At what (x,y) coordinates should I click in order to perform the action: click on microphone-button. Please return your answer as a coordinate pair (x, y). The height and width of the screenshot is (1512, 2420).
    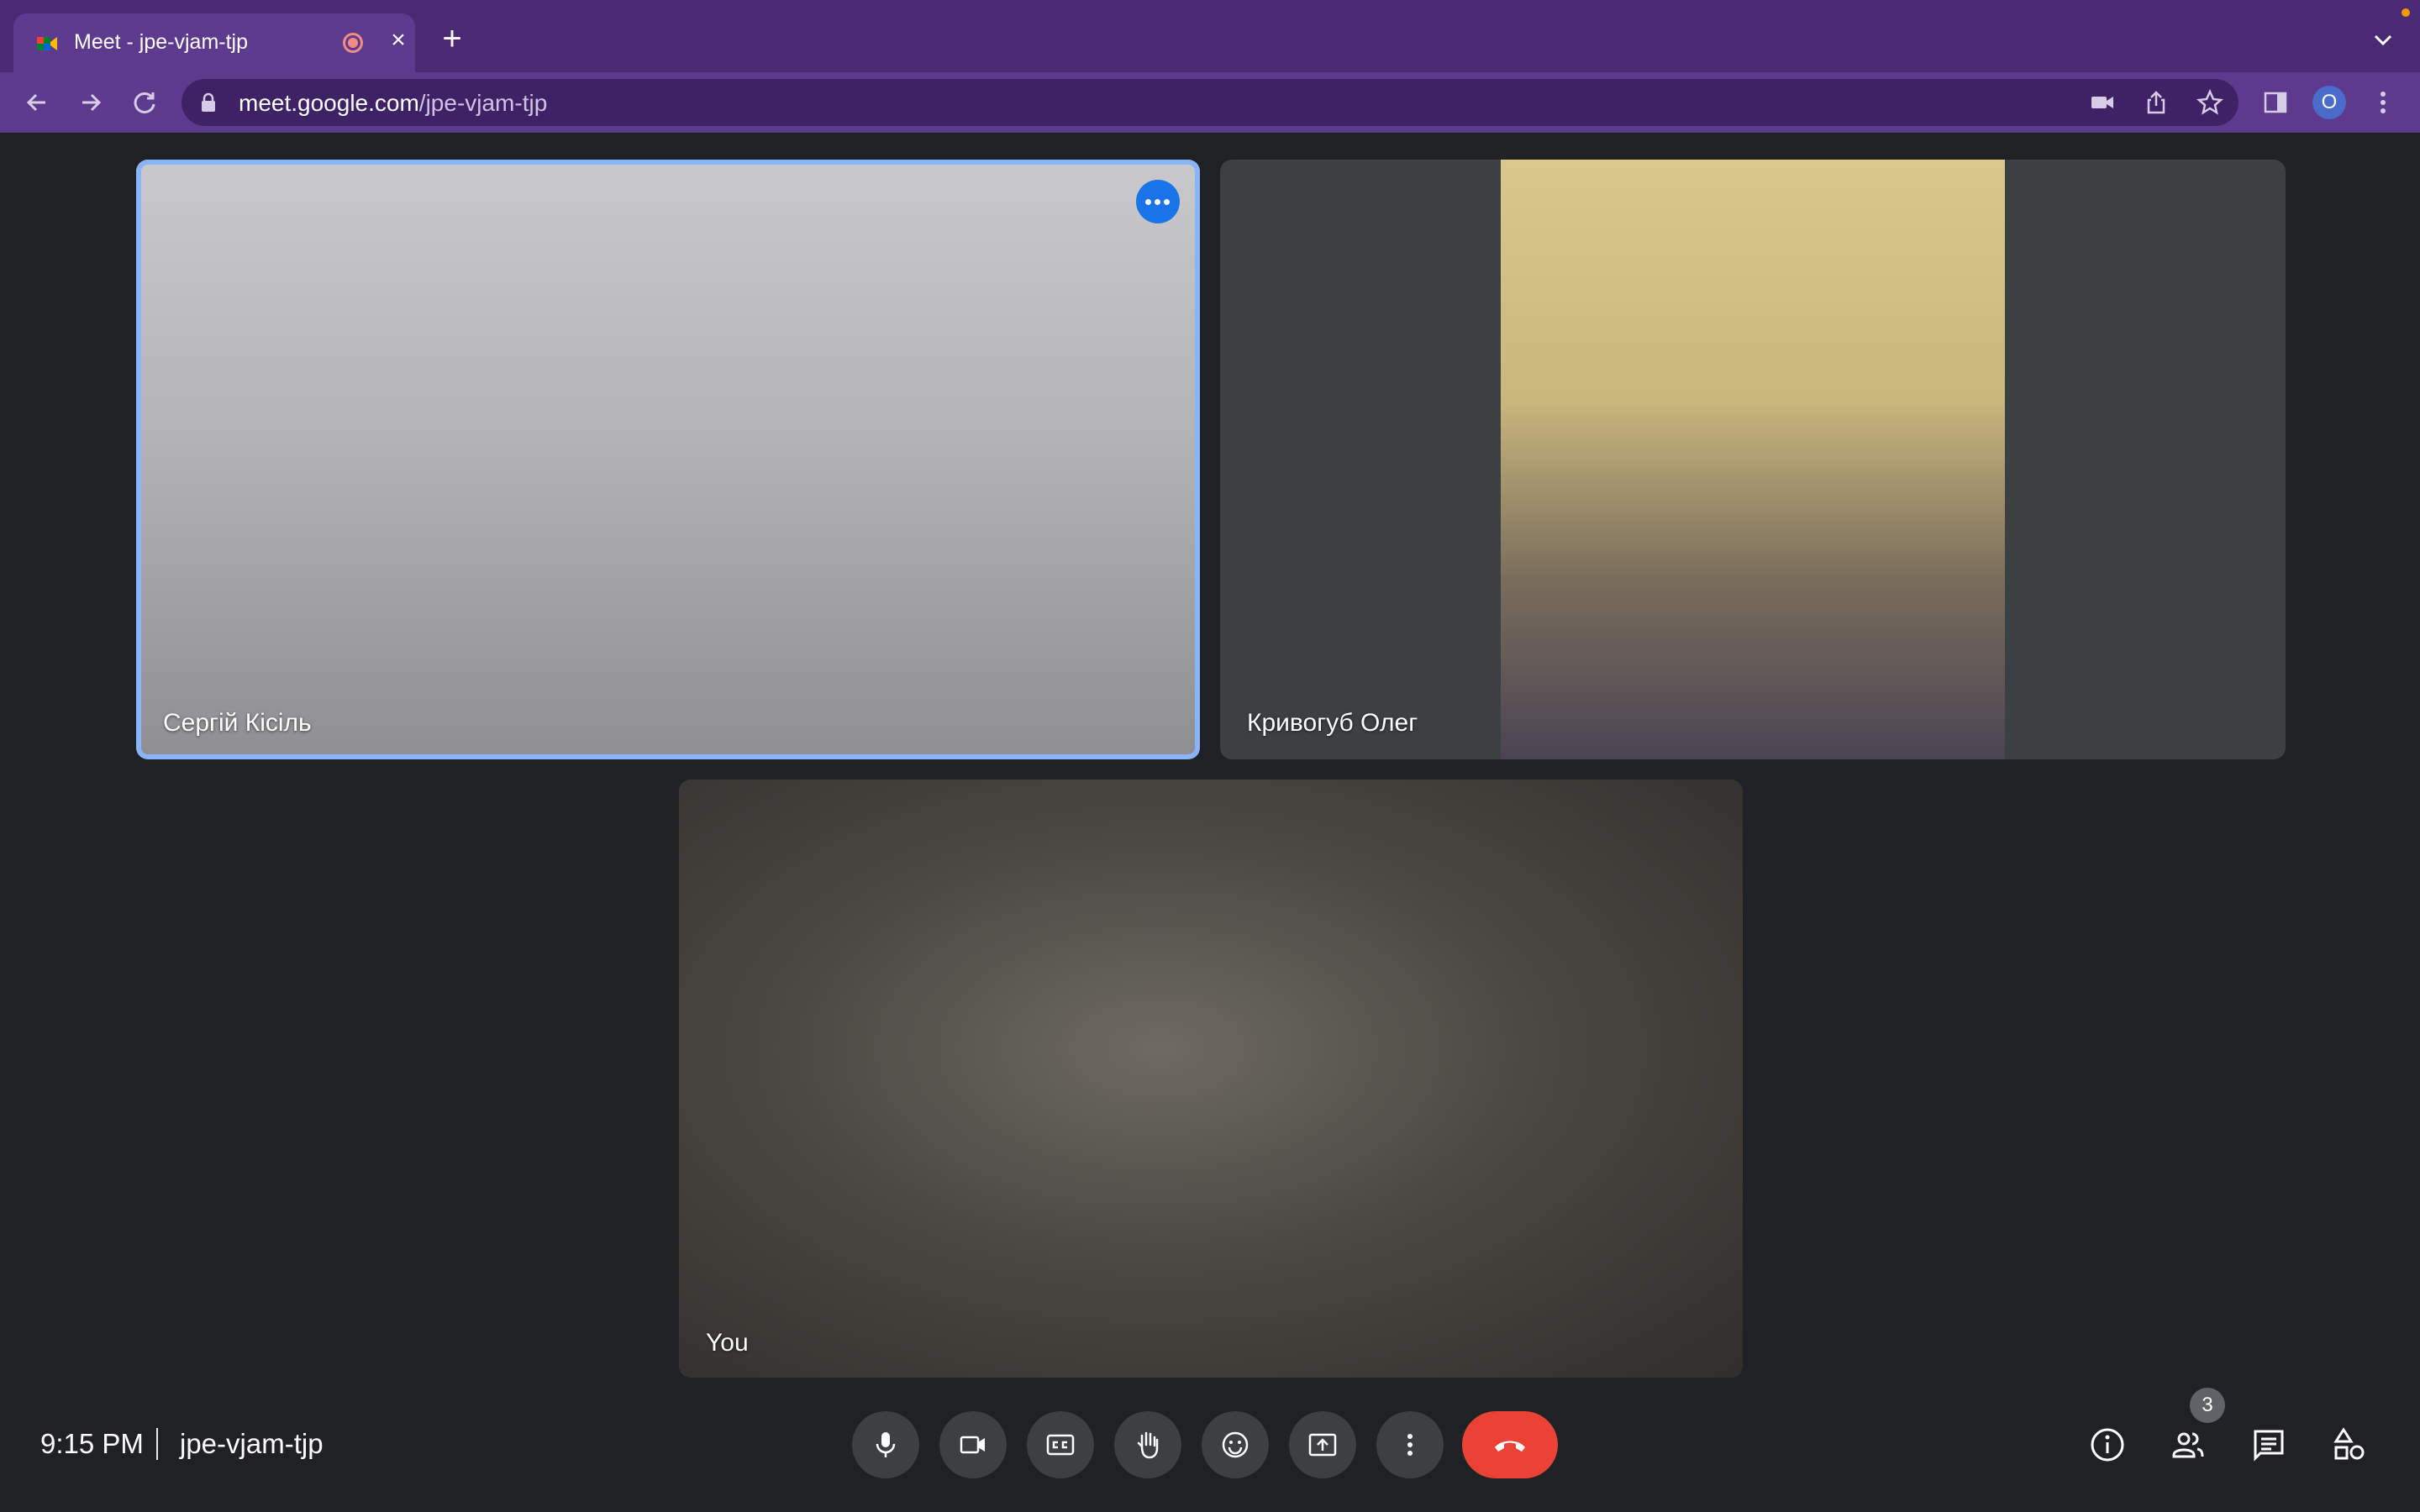
    Looking at the image, I should click on (885, 1444).